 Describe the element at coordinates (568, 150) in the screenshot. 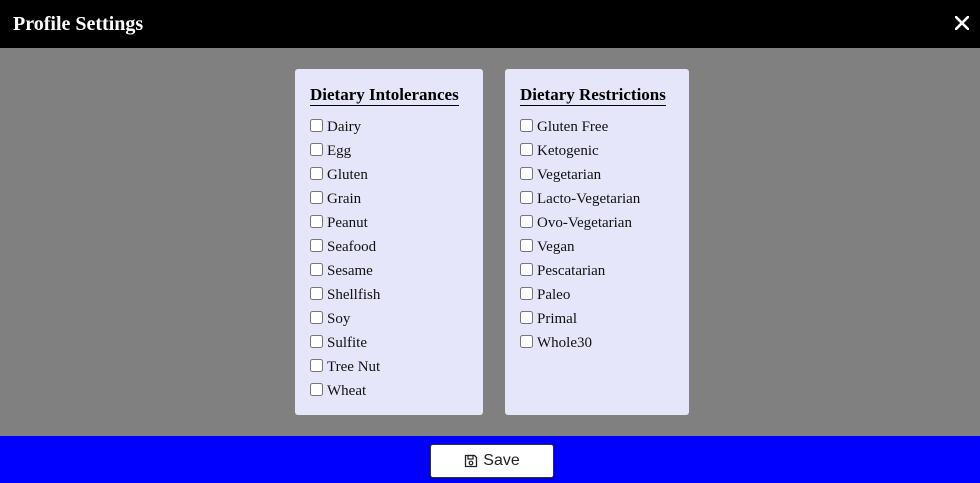

I see `restriction-option-label: Ketogenic` at that location.